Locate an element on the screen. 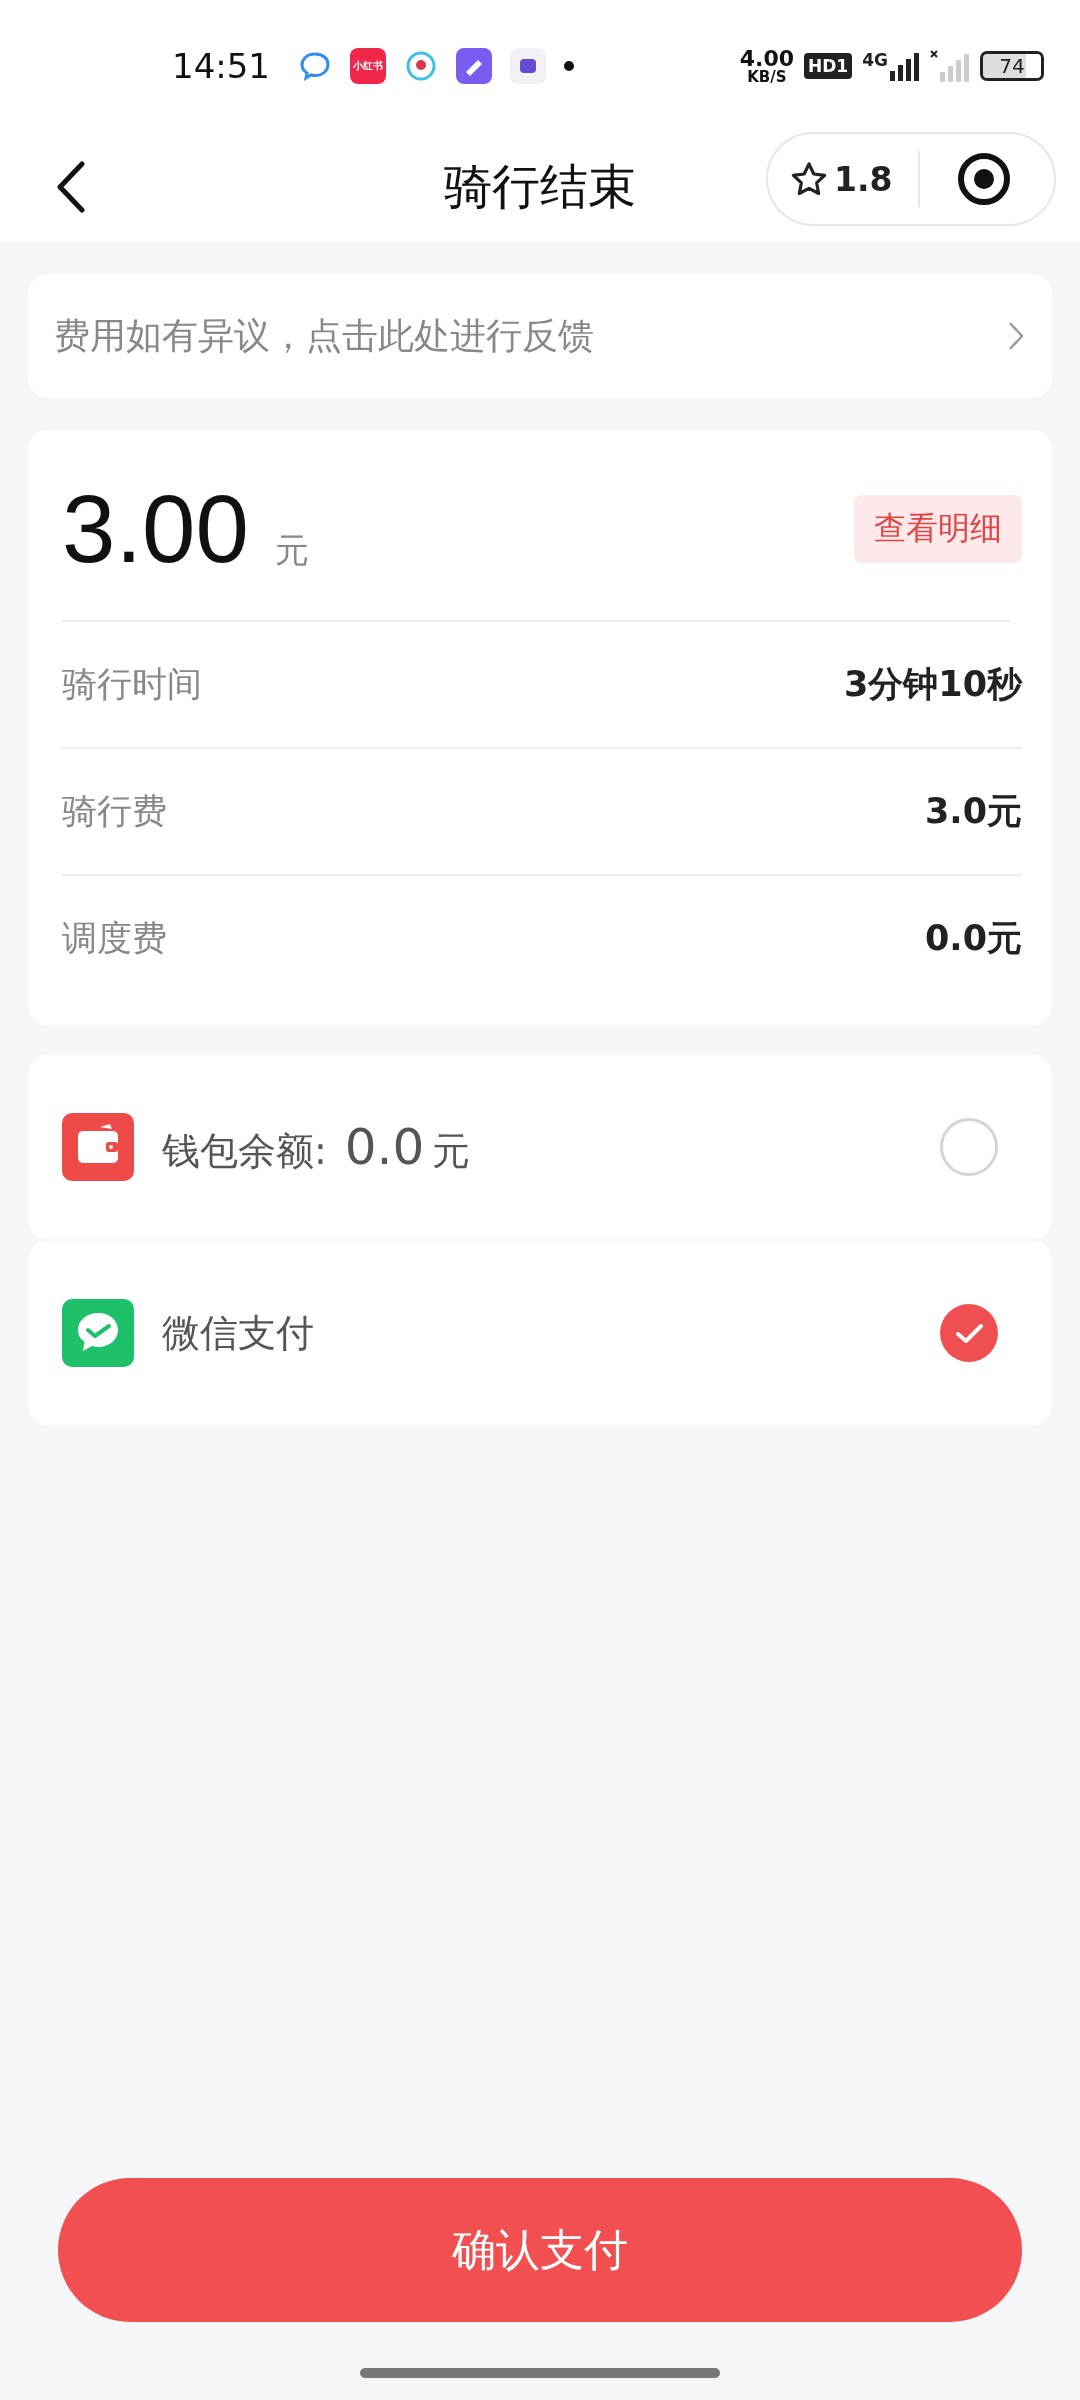  confirm-payment-button: 确认支付 is located at coordinates (540, 2250).